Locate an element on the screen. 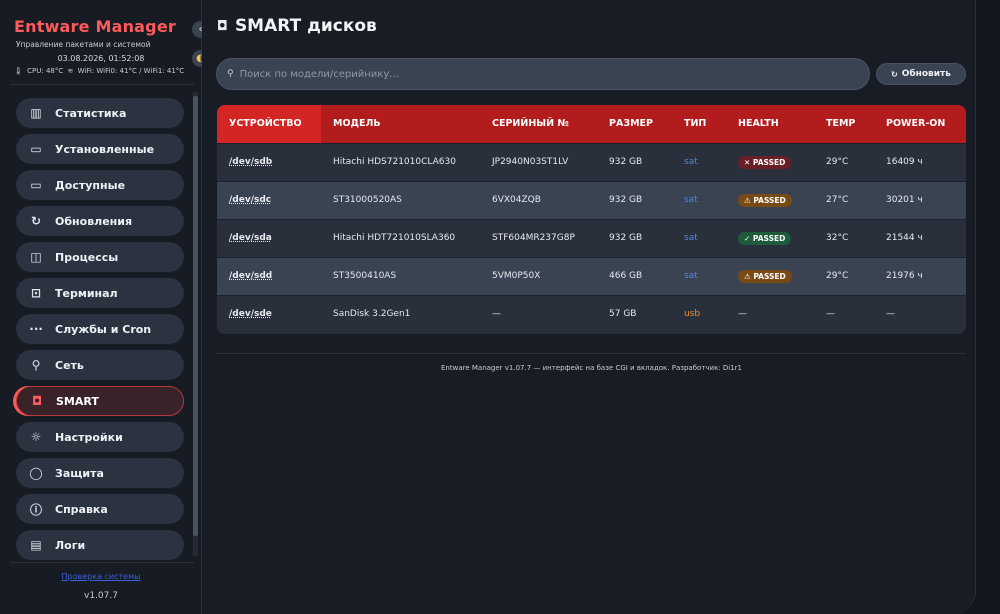 This screenshot has height=614, width=1000. dots-icon: ∙∙∙ is located at coordinates (36, 329).